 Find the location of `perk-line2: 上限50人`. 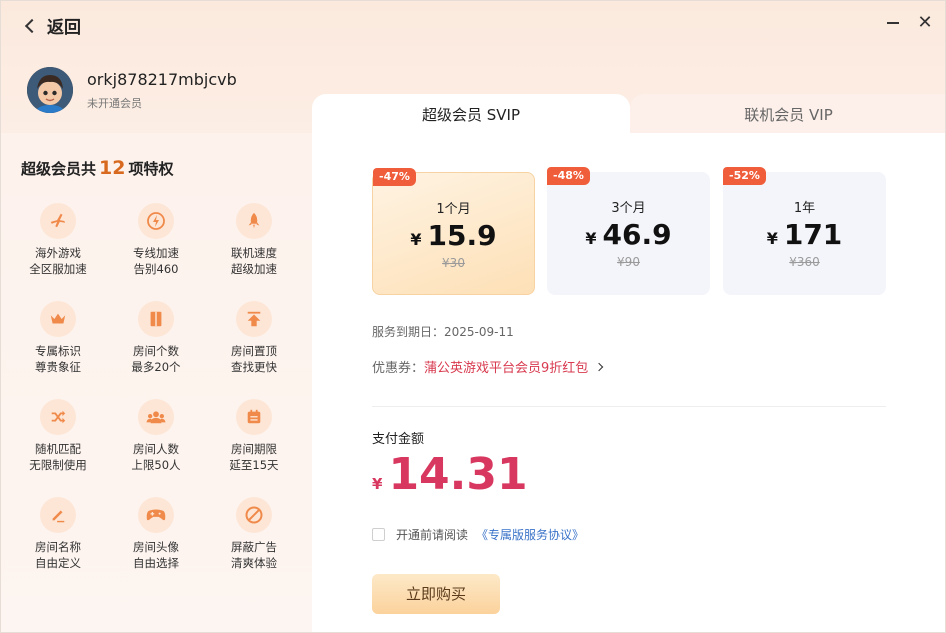

perk-line2: 上限50人 is located at coordinates (156, 465).